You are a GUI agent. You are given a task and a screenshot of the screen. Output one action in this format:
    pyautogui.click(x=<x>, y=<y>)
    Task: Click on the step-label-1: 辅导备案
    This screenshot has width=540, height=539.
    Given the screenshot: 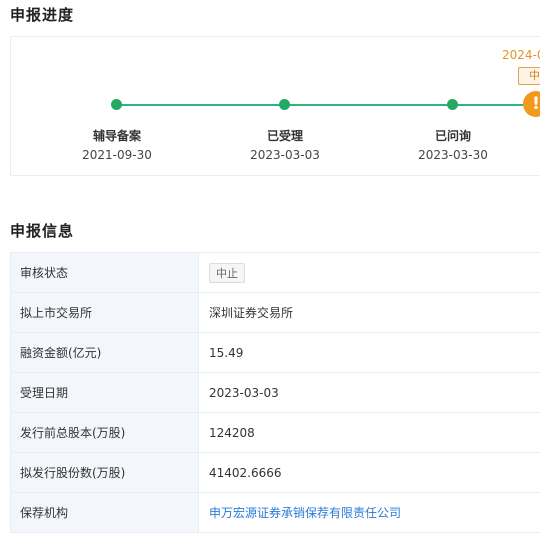 What is the action you would take?
    pyautogui.click(x=116, y=136)
    